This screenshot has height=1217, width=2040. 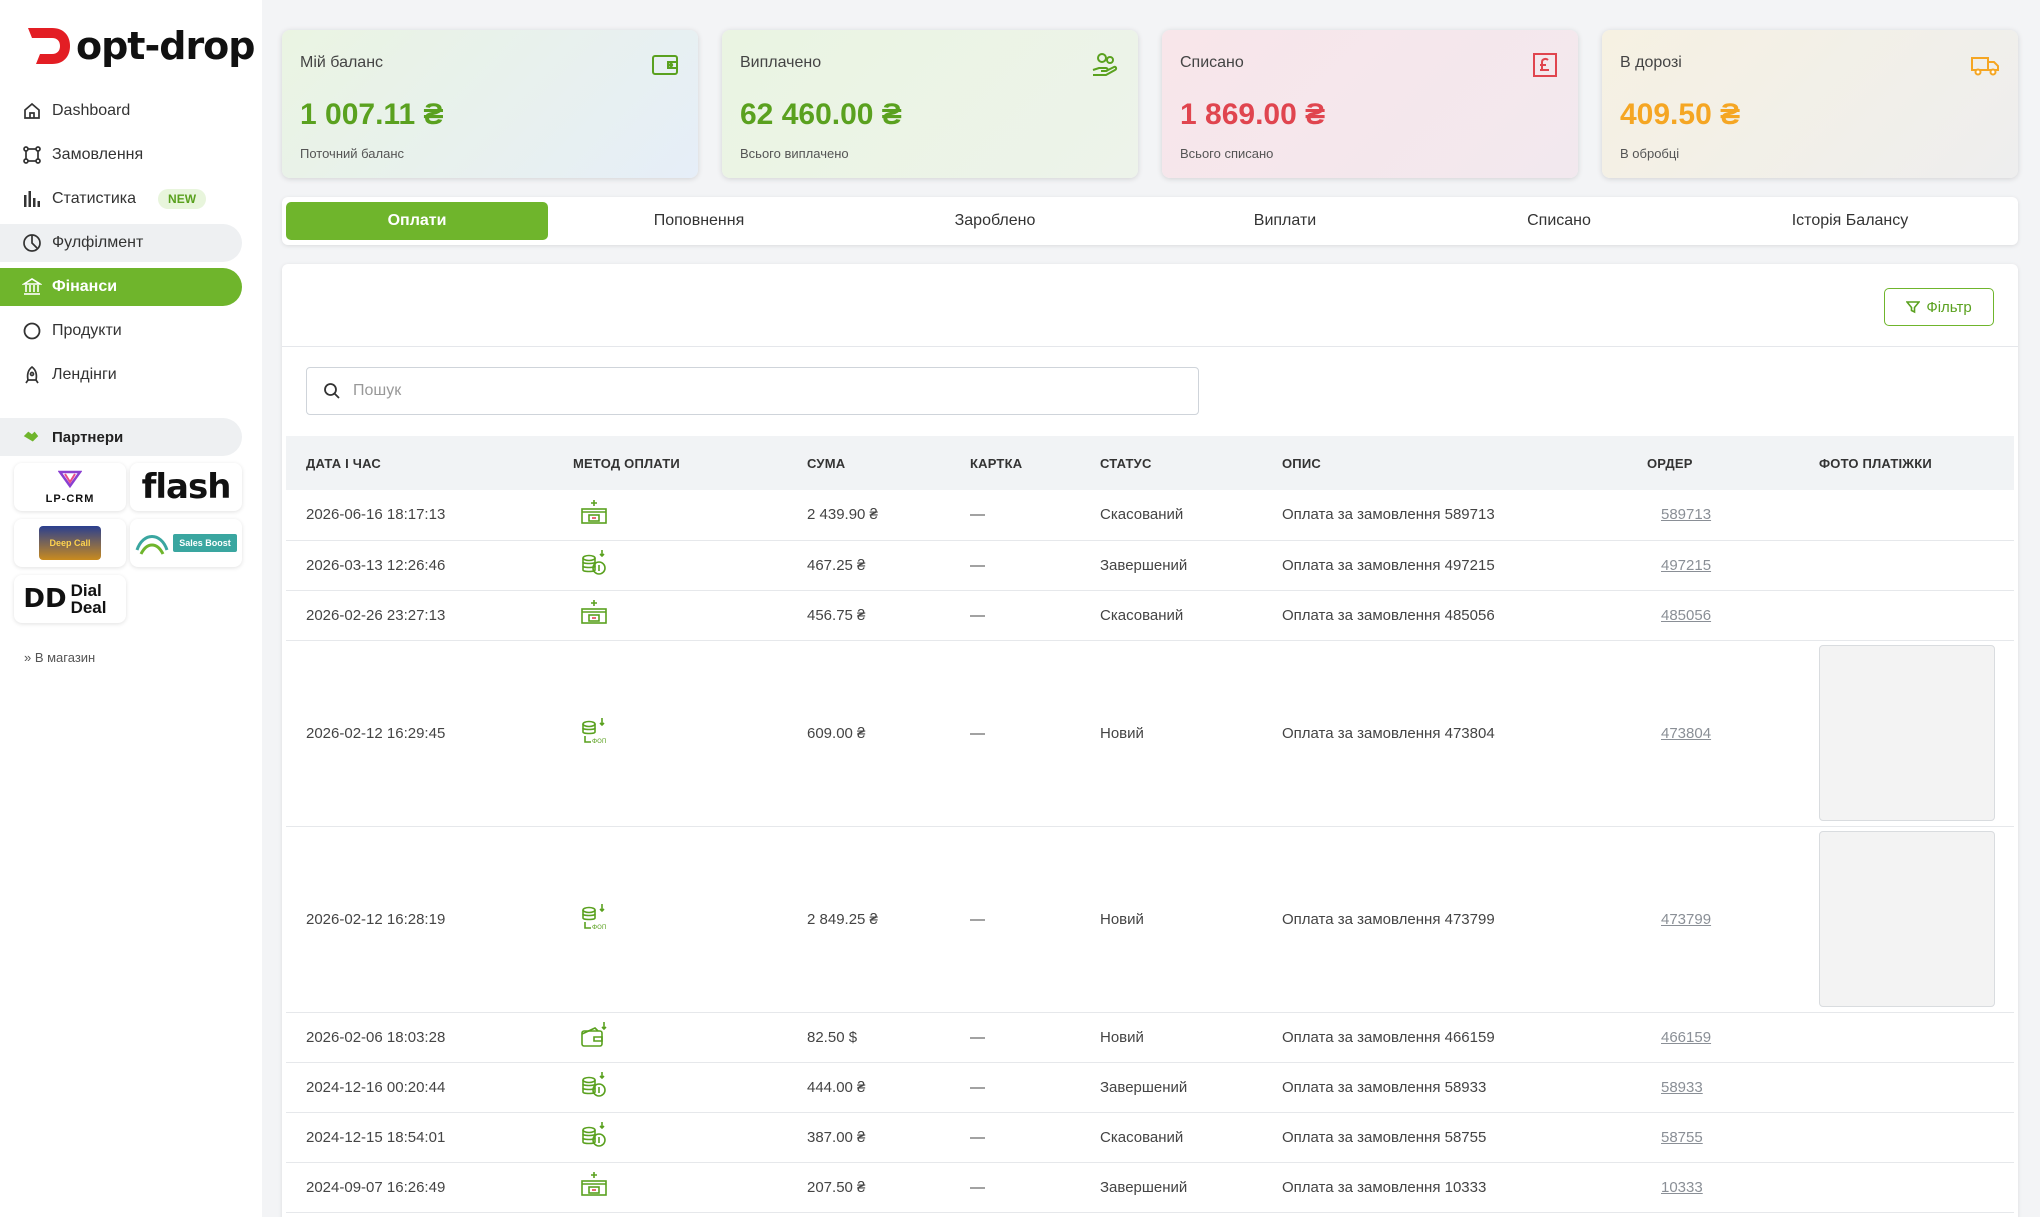 What do you see at coordinates (70, 487) in the screenshot?
I see `partner-lp-crm: LP-CRM` at bounding box center [70, 487].